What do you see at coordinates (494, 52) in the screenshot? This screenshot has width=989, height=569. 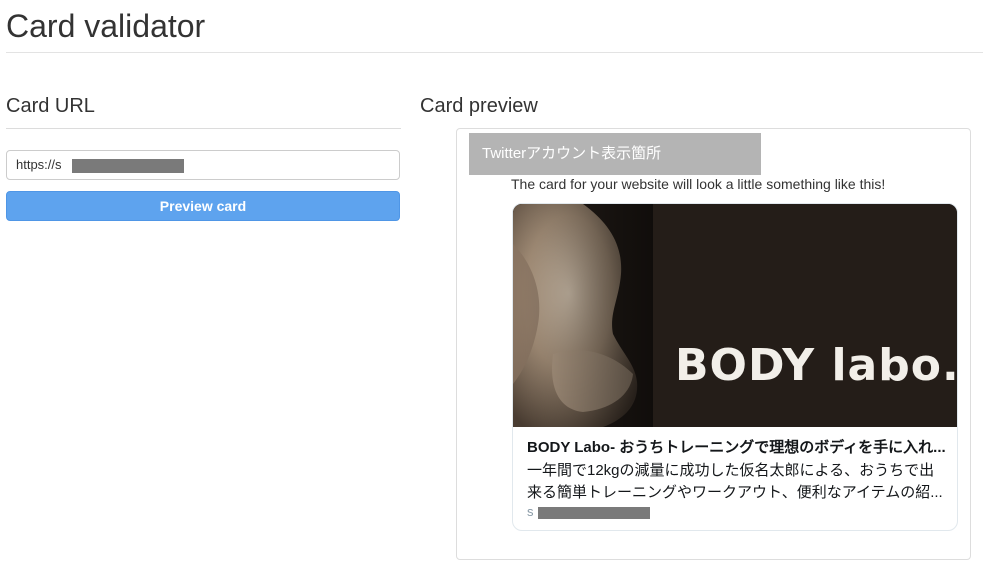 I see `title-divider` at bounding box center [494, 52].